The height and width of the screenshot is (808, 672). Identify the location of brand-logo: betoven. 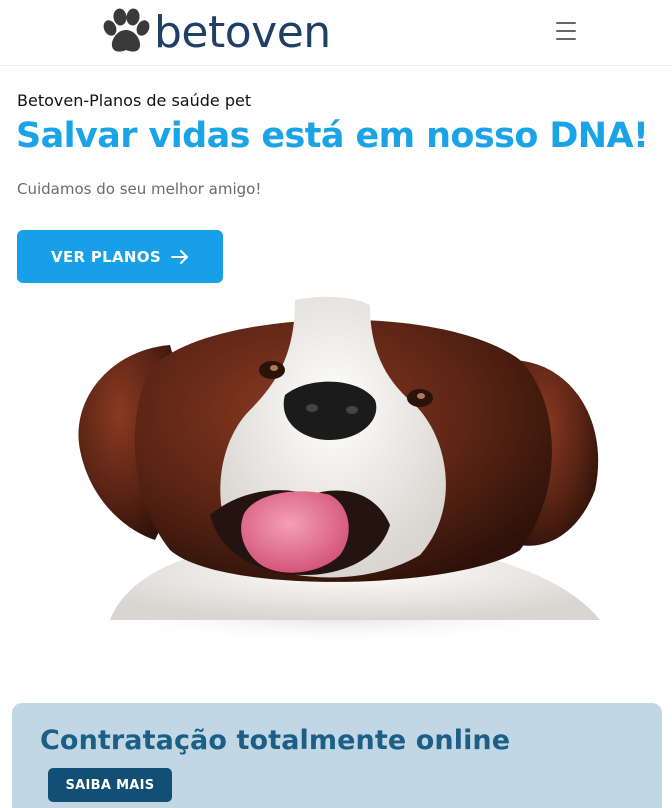
(215, 32).